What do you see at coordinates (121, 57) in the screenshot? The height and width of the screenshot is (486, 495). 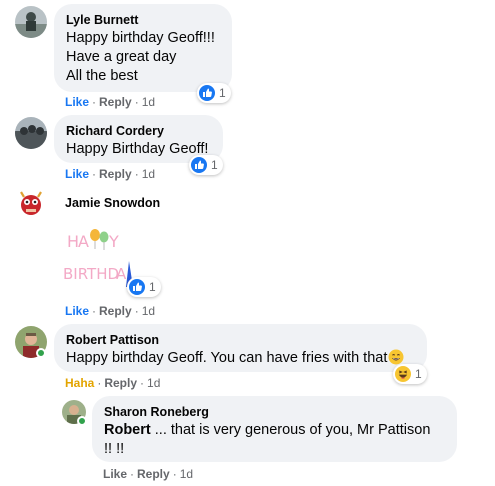 I see `comment-text-line: Have a great day` at bounding box center [121, 57].